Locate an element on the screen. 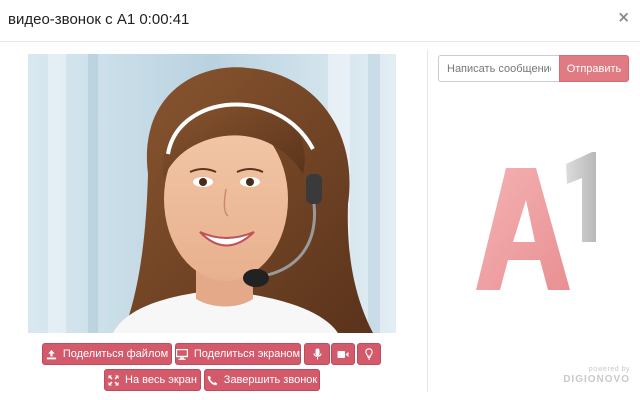 Image resolution: width=640 pixels, height=400 pixels. call-title: видео-звонок с A1 0:00:41 is located at coordinates (99, 19).